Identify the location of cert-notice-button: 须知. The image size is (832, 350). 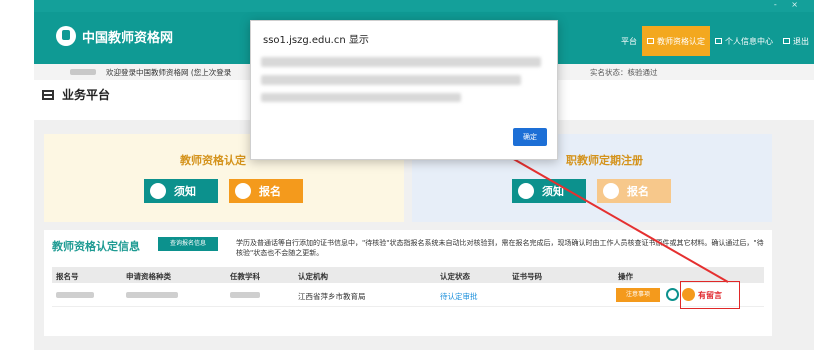
(181, 191).